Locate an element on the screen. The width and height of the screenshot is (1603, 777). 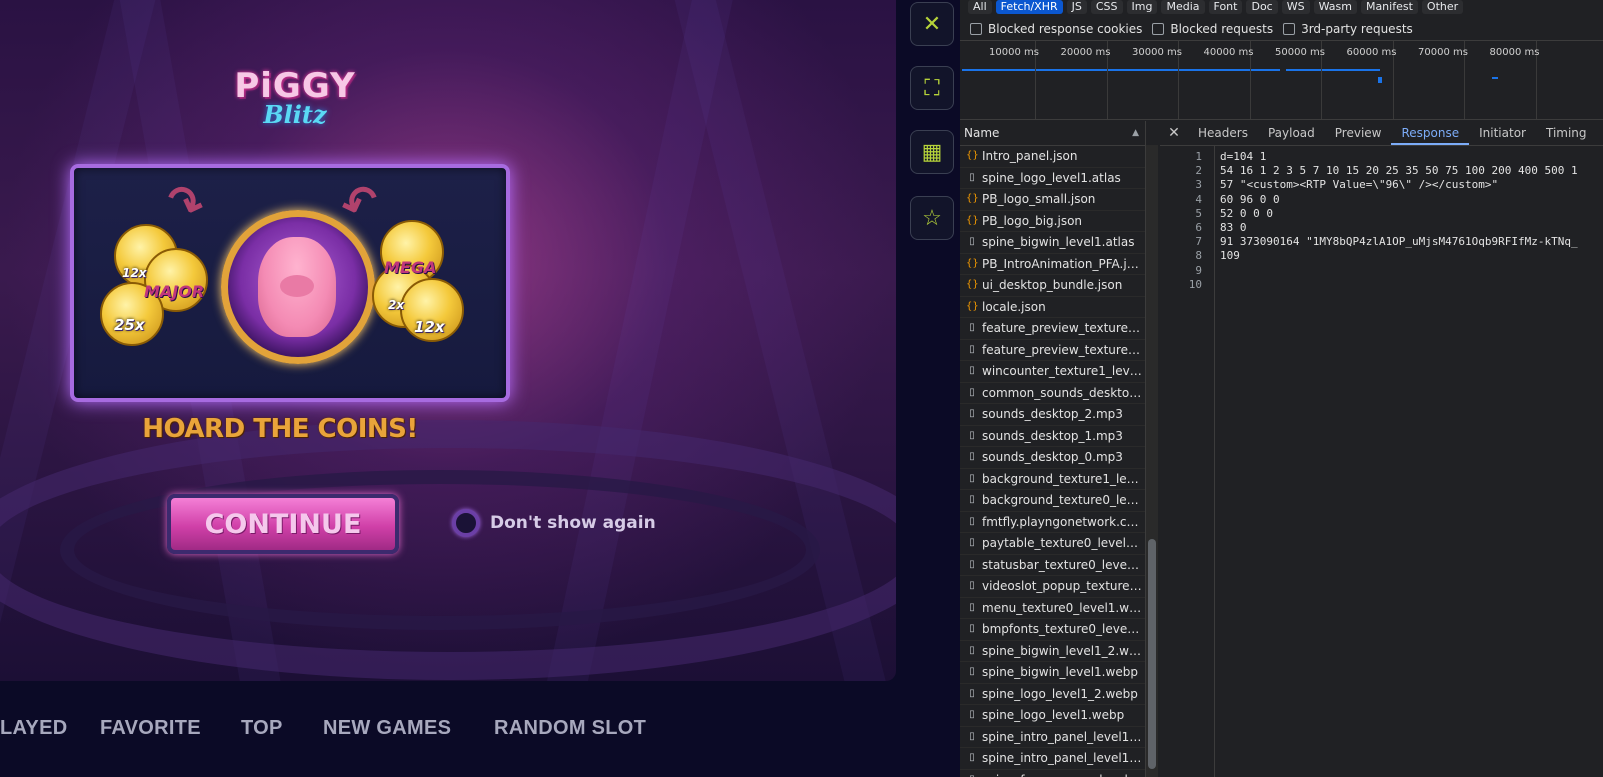
filter-chip-doc: Doc is located at coordinates (1262, 7).